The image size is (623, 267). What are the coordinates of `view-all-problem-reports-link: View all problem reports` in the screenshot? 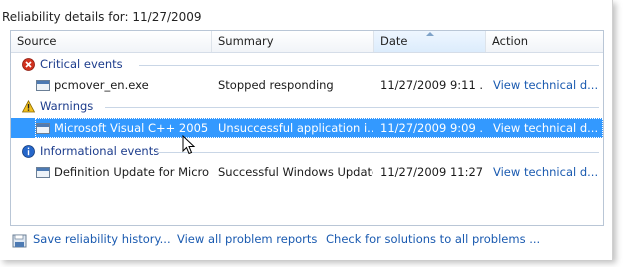 It's located at (247, 239).